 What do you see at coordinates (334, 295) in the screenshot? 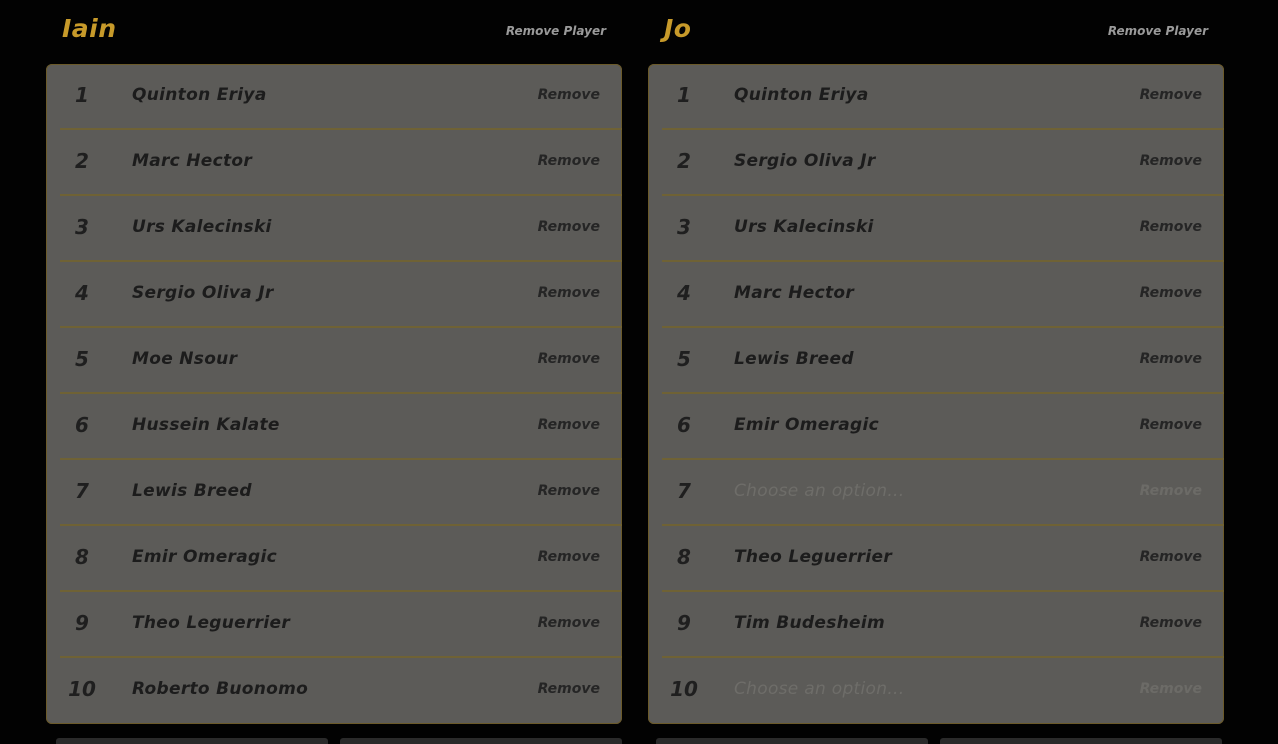
I see `ranking-row: 4 Sergio Oliva Jr Remove` at bounding box center [334, 295].